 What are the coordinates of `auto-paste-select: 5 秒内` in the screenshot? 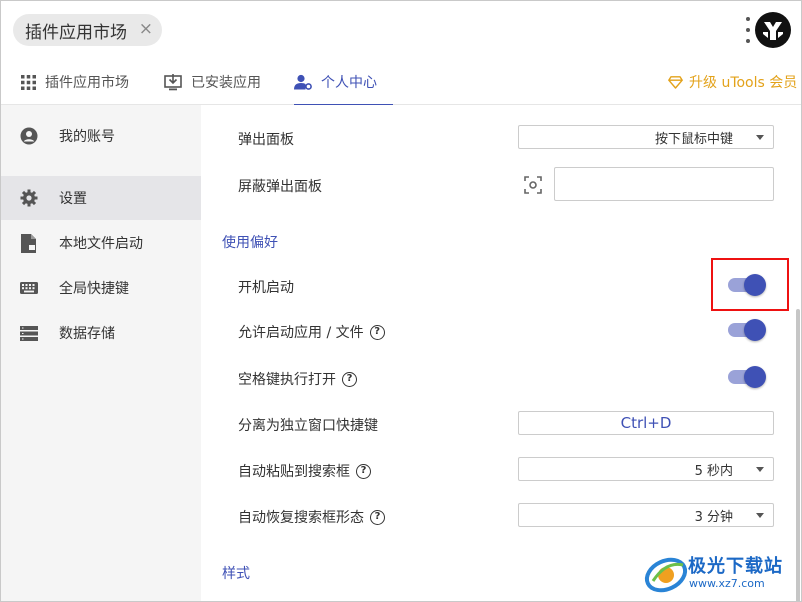 It's located at (646, 469).